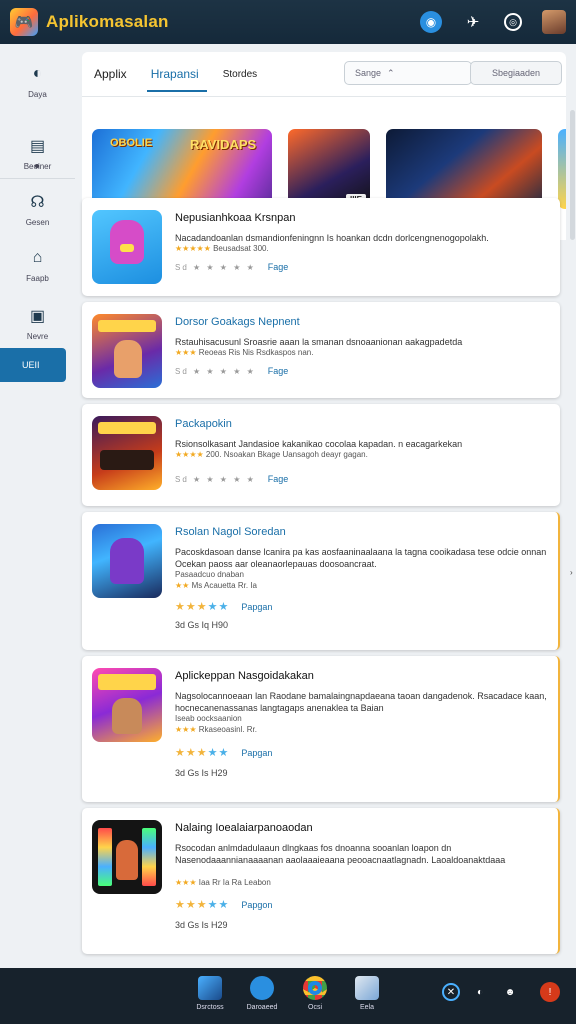 This screenshot has height=1024, width=576. I want to click on notification-icon: !, so click(550, 992).